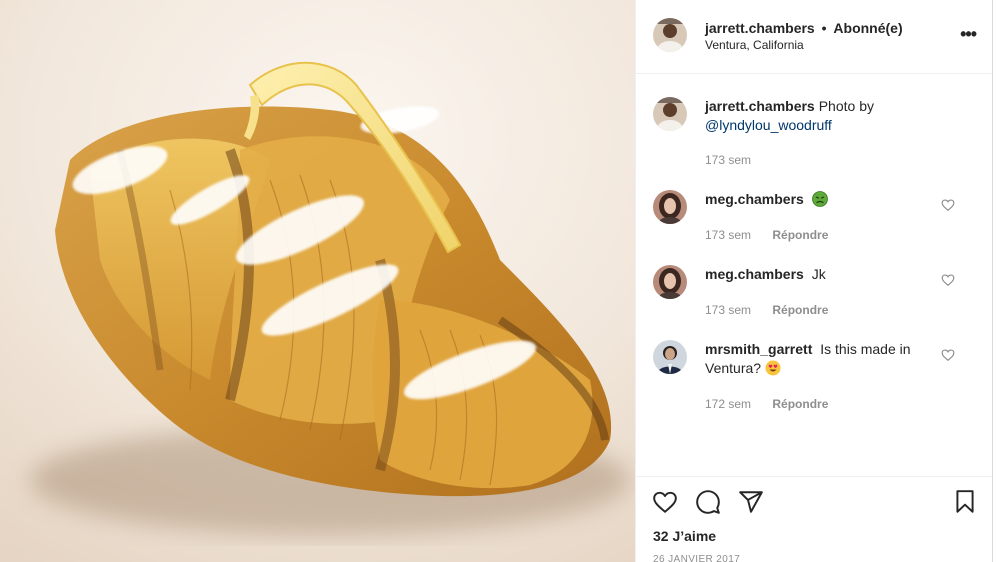 The height and width of the screenshot is (562, 997). Describe the element at coordinates (820, 359) in the screenshot. I see `comment-text: mrsmith_garrett Is this made in Ventura?` at that location.